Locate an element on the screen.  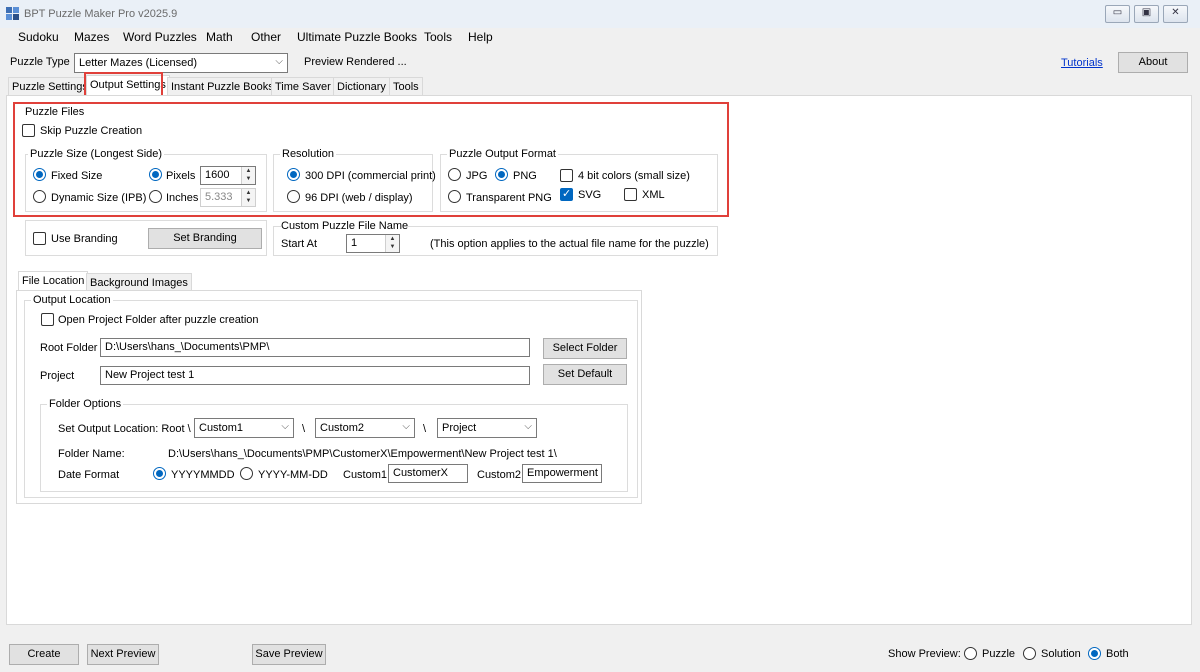
create-button: Create is located at coordinates (44, 654).